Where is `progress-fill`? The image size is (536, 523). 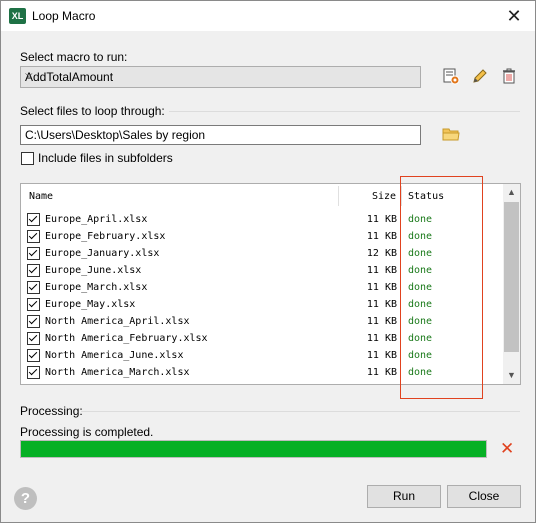
progress-fill is located at coordinates (253, 449).